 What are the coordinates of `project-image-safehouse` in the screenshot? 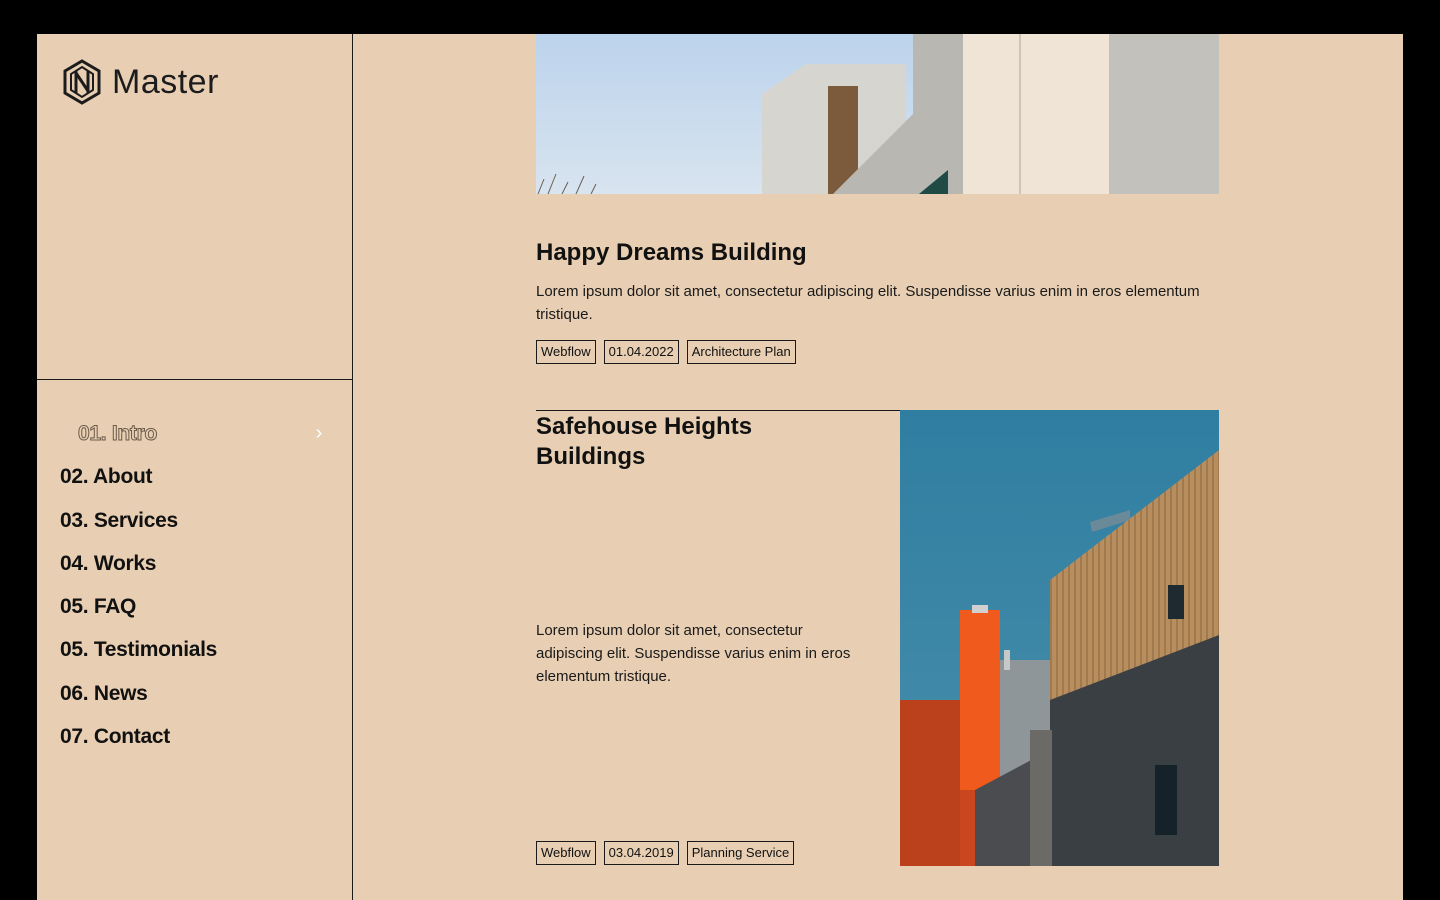 It's located at (1059, 638).